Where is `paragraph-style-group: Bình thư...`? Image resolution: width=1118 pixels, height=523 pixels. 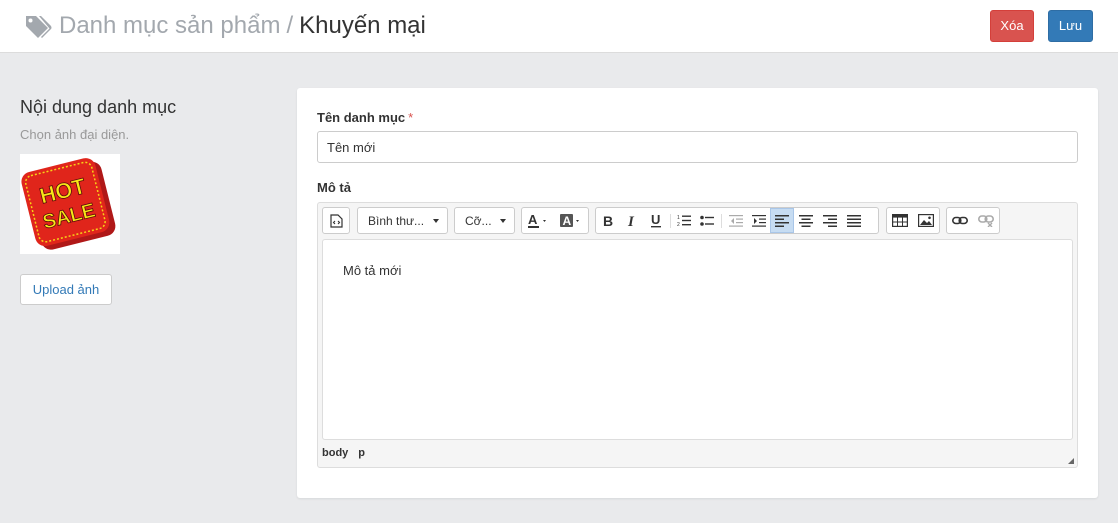
paragraph-style-group: Bình thư... is located at coordinates (402, 220).